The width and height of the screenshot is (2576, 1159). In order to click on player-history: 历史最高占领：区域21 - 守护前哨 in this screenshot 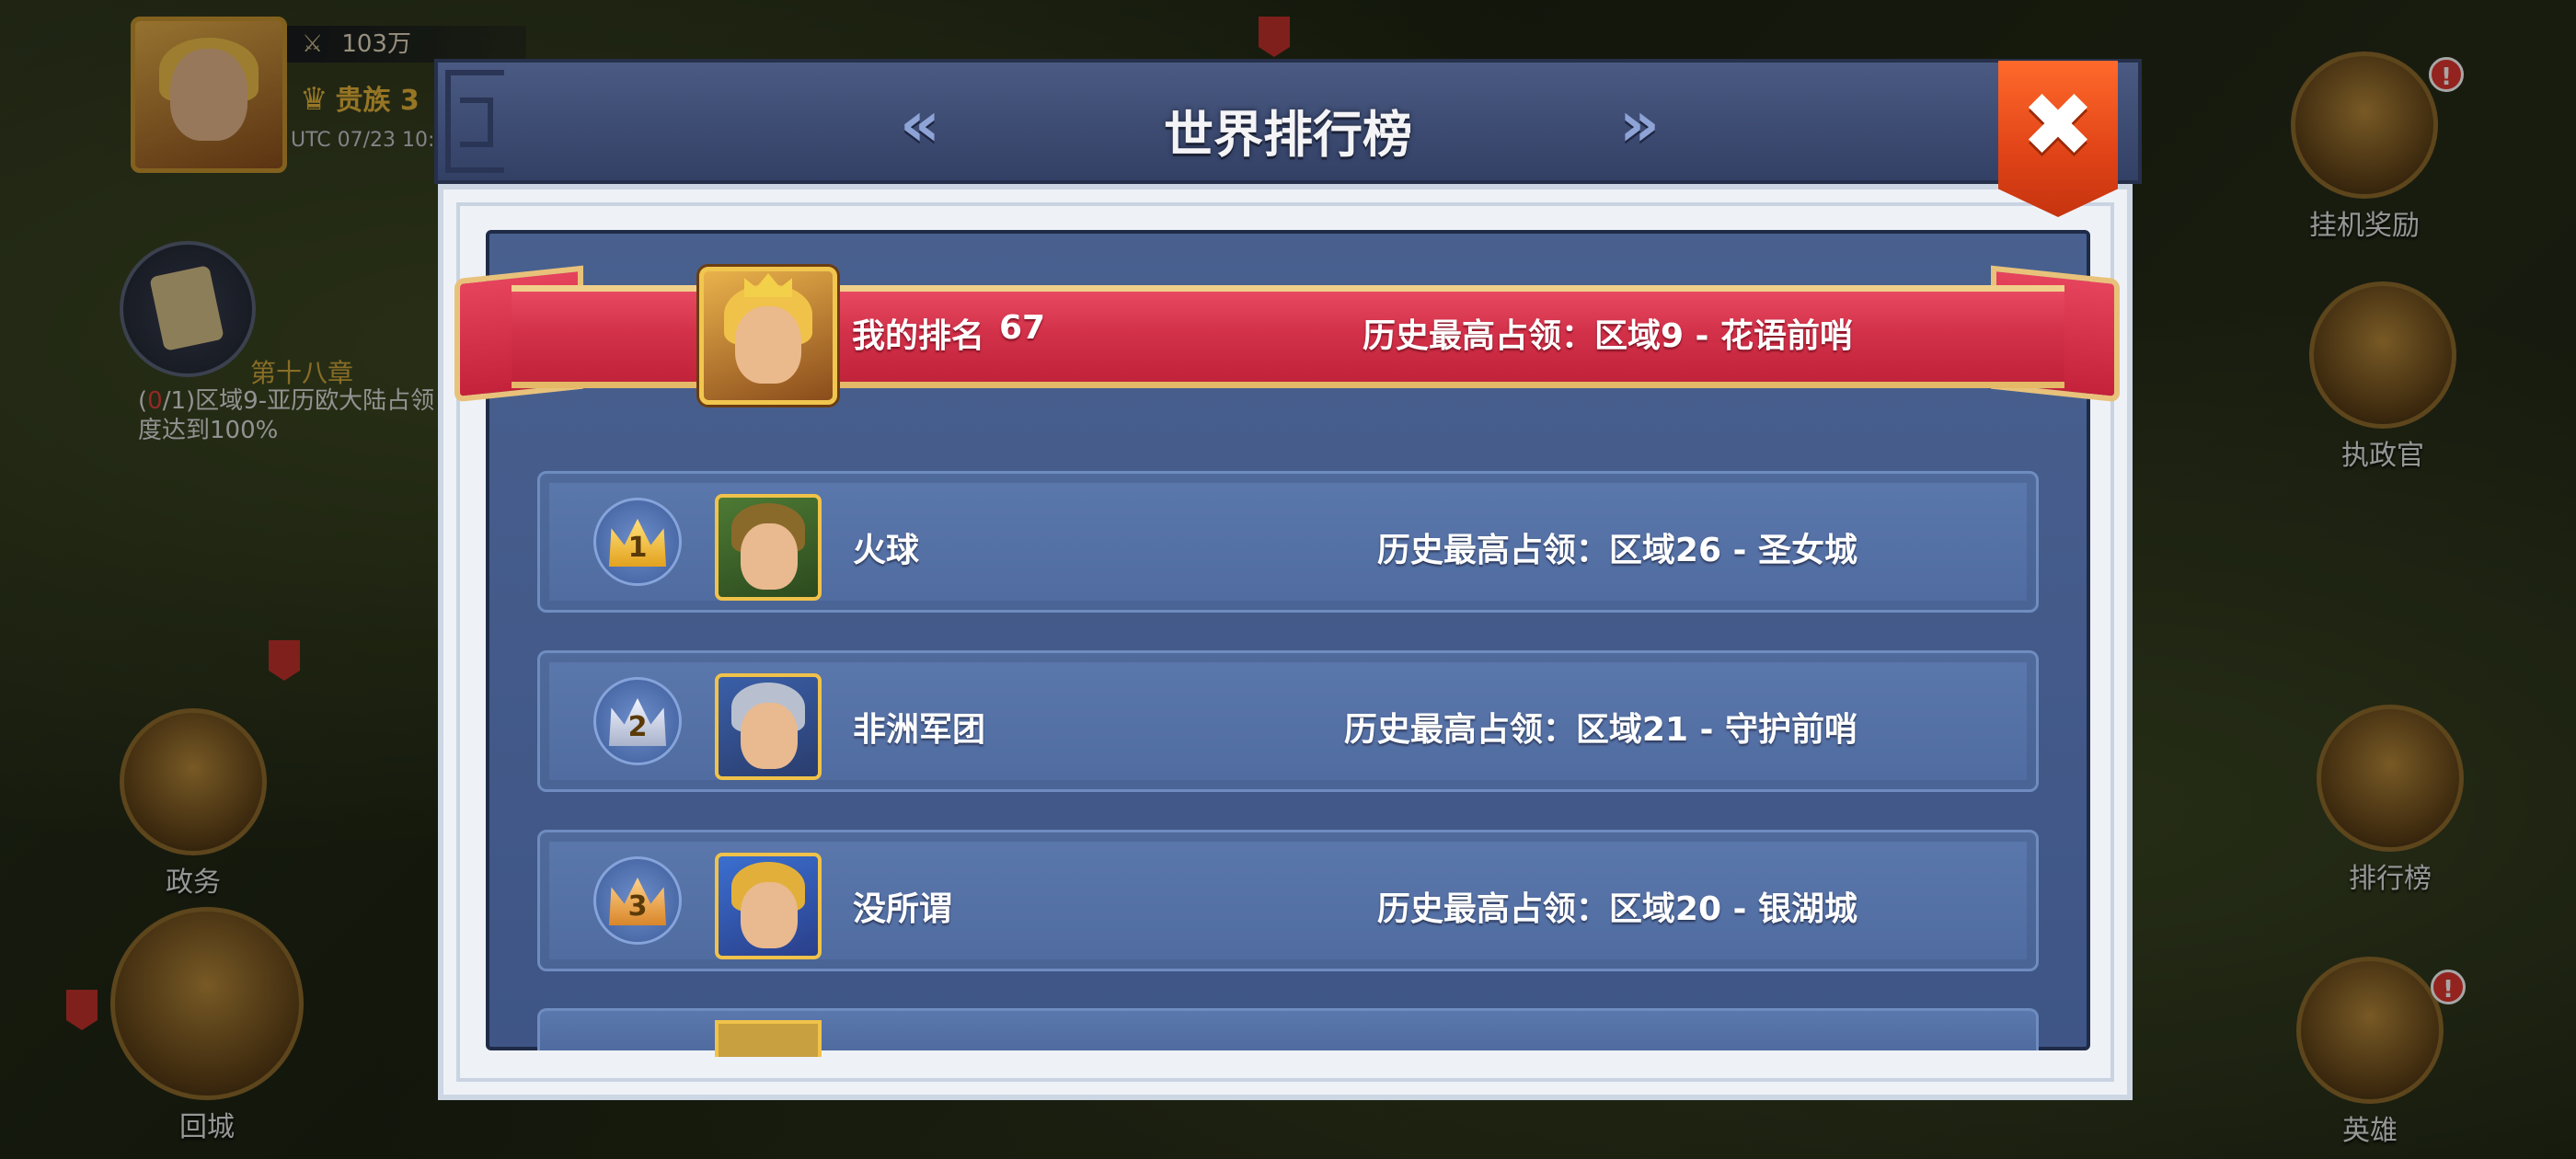, I will do `click(1600, 730)`.